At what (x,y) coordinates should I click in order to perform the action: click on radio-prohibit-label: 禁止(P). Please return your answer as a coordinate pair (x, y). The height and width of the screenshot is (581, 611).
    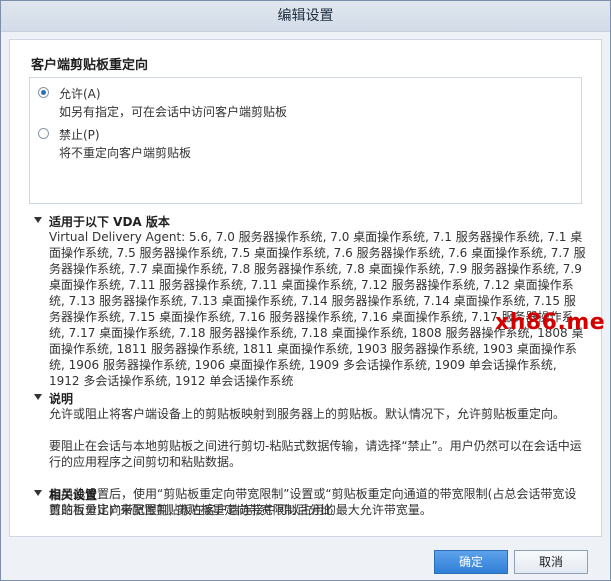
    Looking at the image, I should click on (79, 134).